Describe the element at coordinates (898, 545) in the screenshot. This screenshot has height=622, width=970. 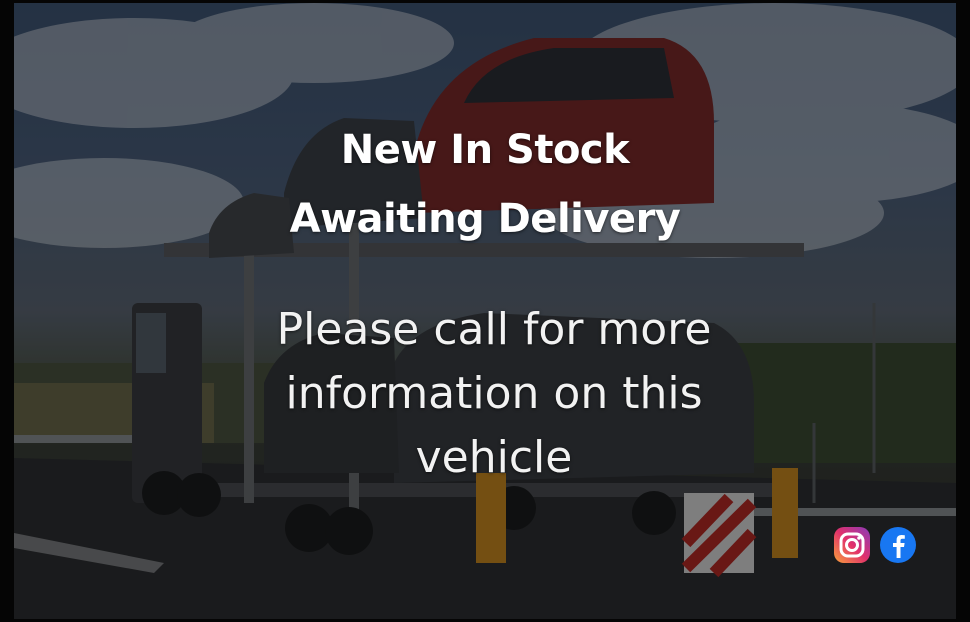
I see `facebook-icon` at that location.